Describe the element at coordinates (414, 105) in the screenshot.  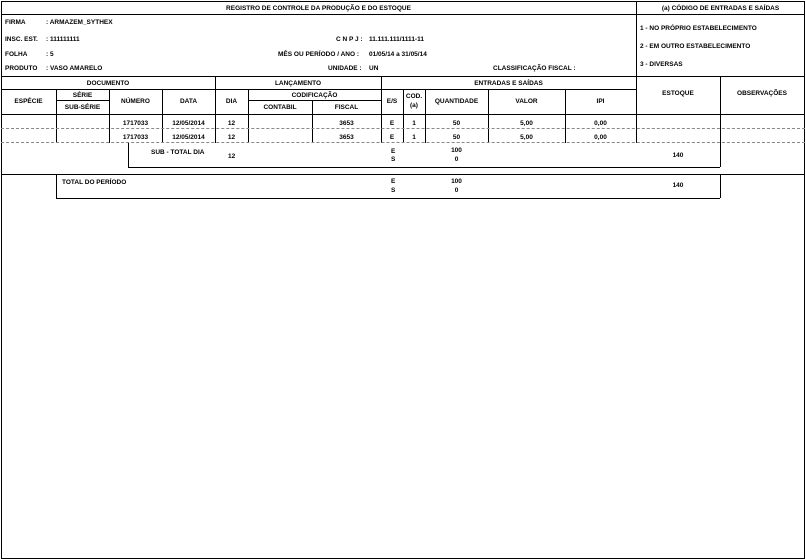
I see `cod-header-line2: (a)` at that location.